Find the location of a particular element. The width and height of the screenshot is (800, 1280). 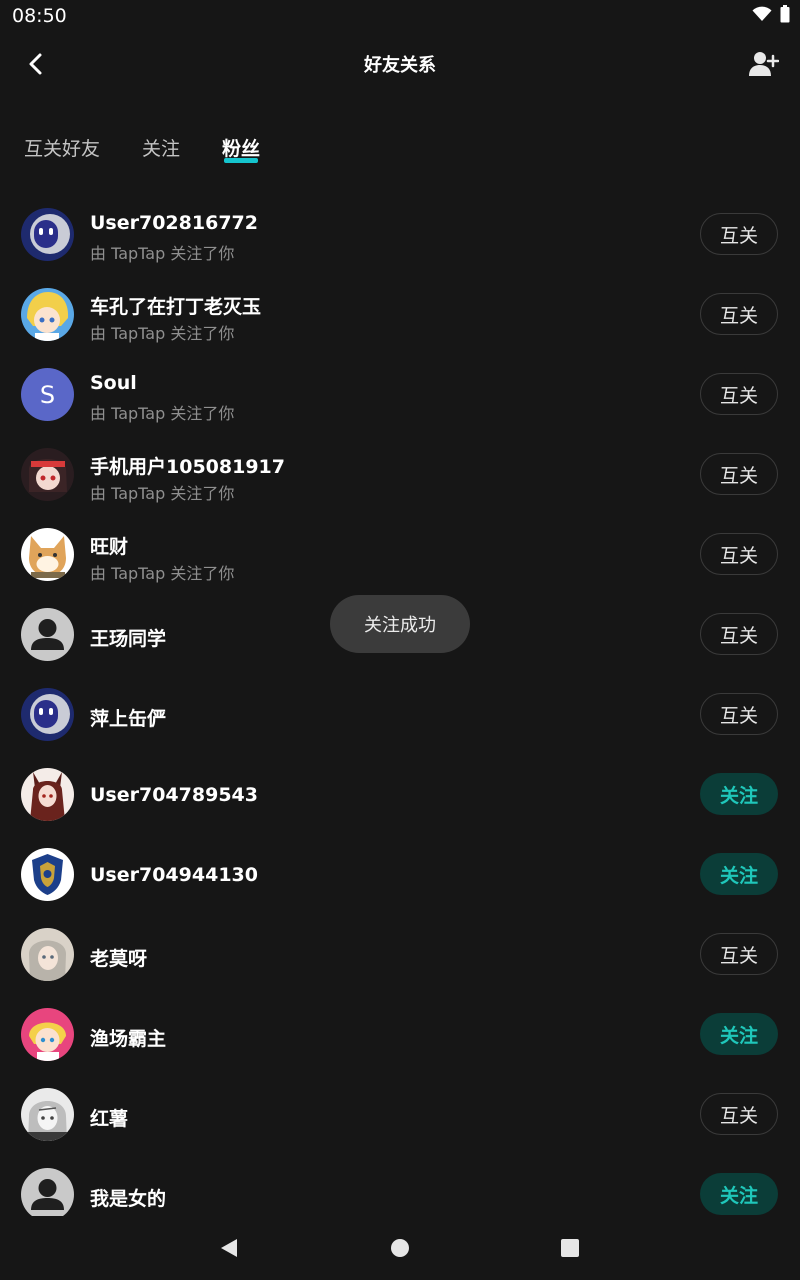

avatar-letter: S is located at coordinates (47, 394).